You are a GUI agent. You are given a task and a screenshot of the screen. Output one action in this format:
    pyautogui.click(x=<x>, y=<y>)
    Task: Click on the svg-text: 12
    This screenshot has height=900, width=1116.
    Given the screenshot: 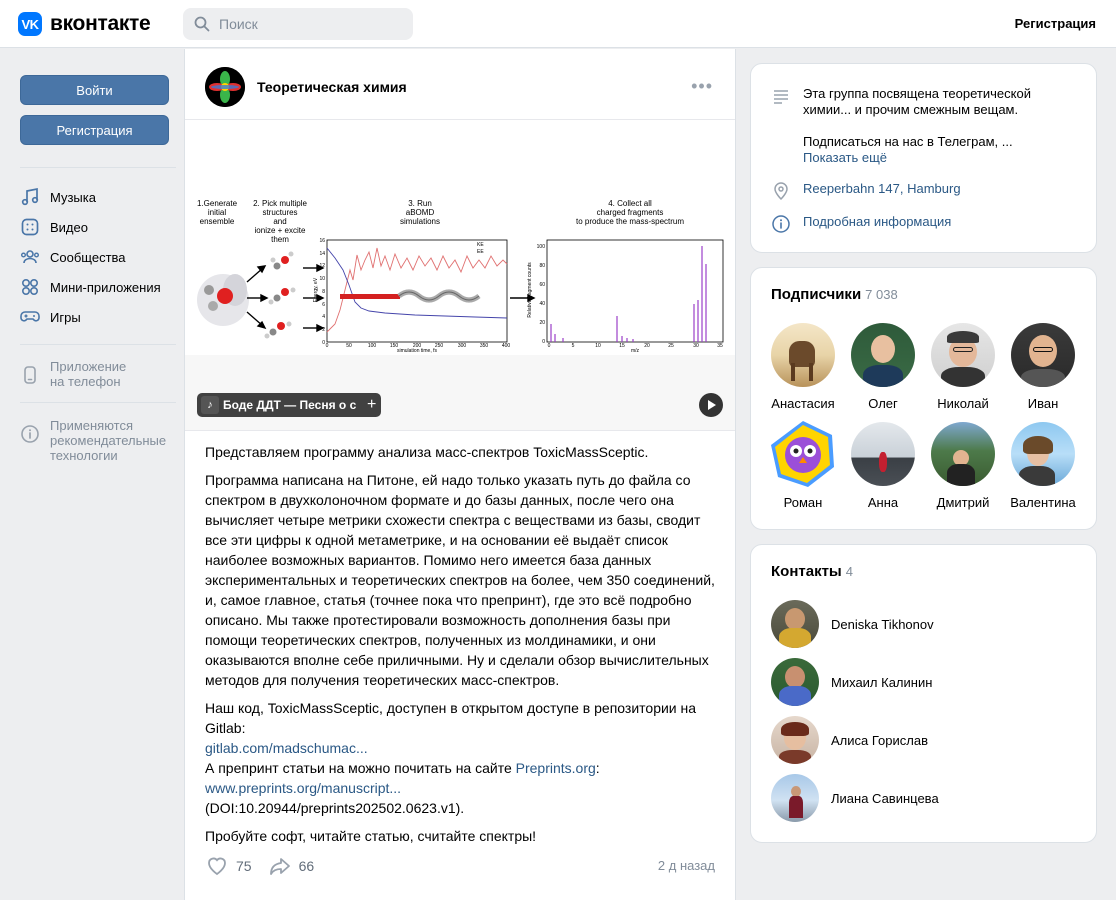 What is the action you would take?
    pyautogui.click(x=322, y=266)
    